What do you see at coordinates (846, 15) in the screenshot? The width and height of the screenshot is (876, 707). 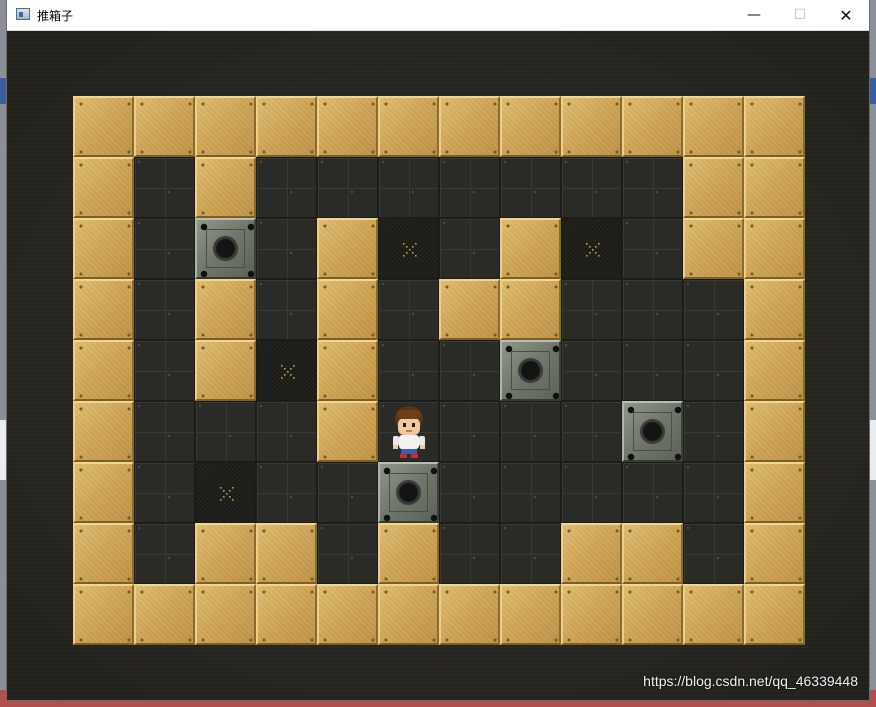 I see `close-button: ✕` at bounding box center [846, 15].